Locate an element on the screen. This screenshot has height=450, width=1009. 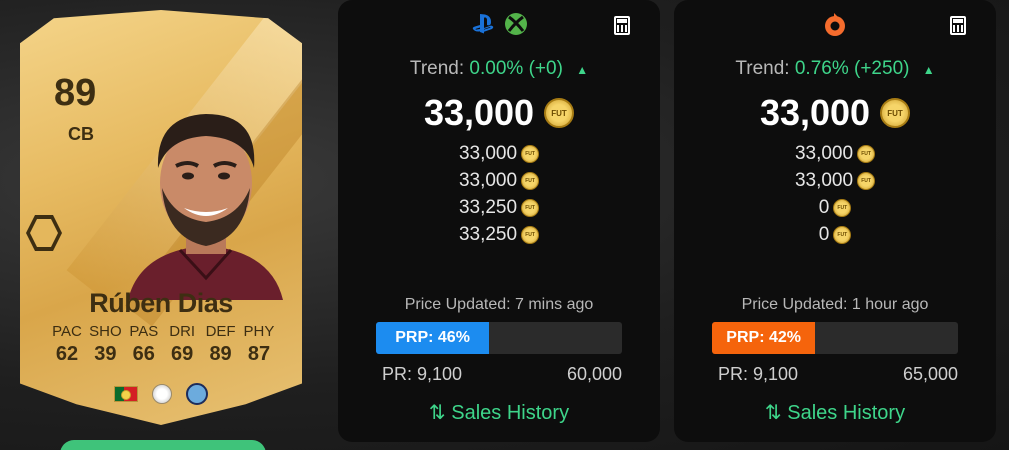
prp-bar: PRP: 42% is located at coordinates (835, 338).